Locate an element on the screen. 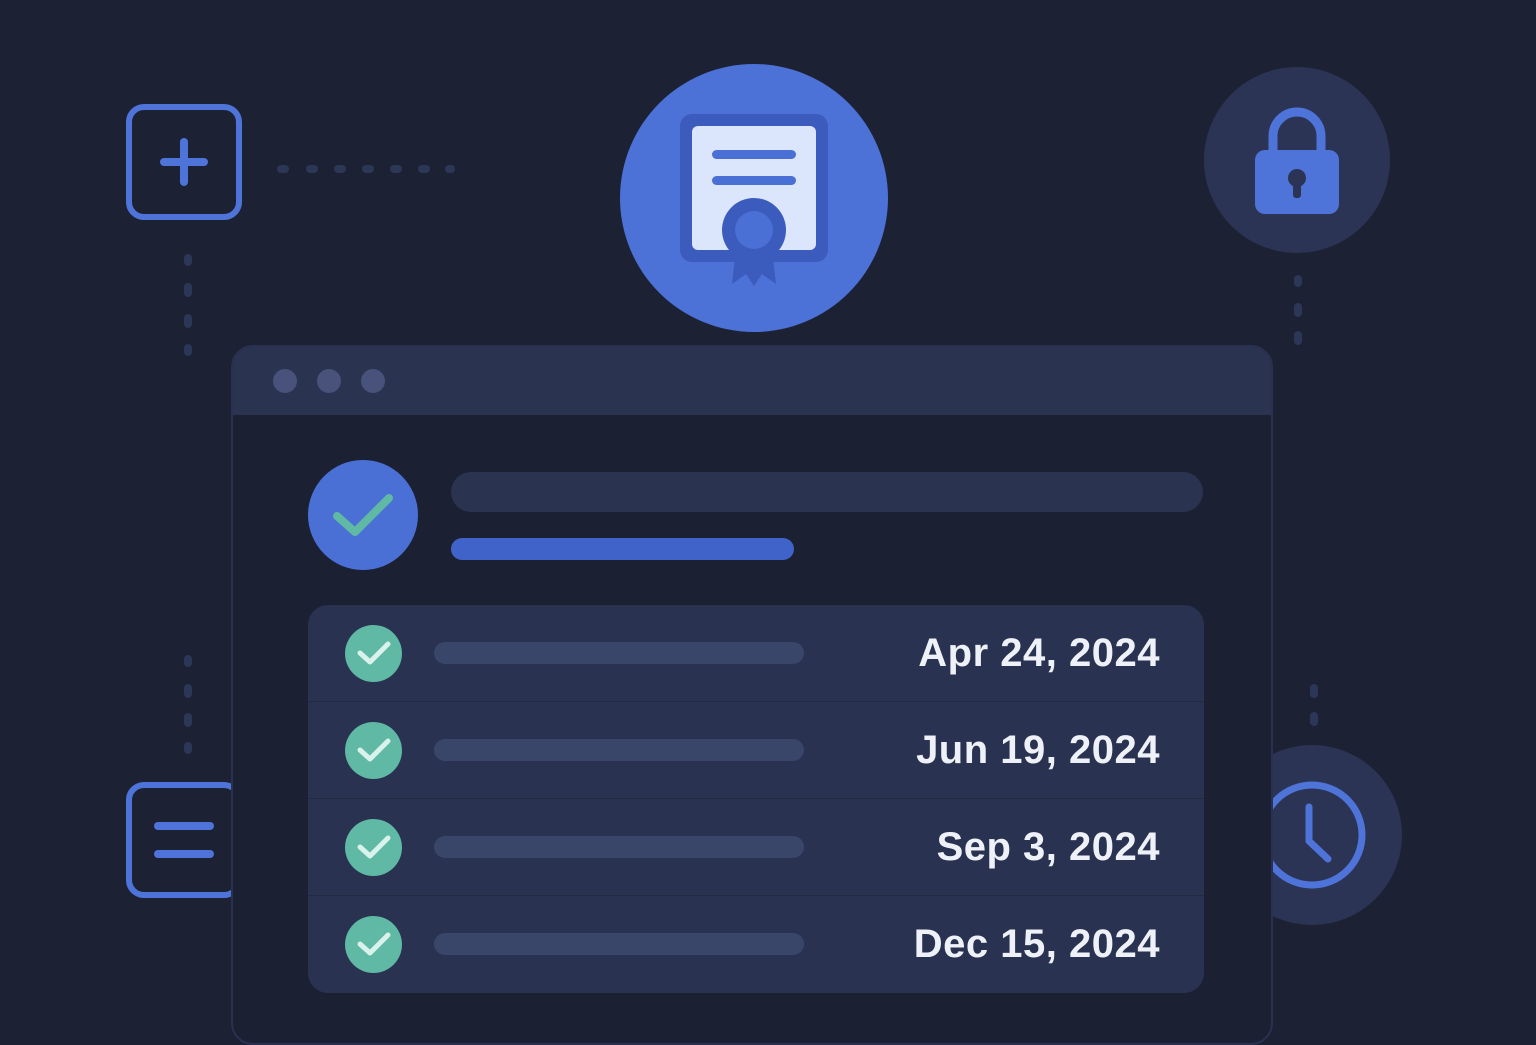 The height and width of the screenshot is (1045, 1536). plus-icon is located at coordinates (184, 162).